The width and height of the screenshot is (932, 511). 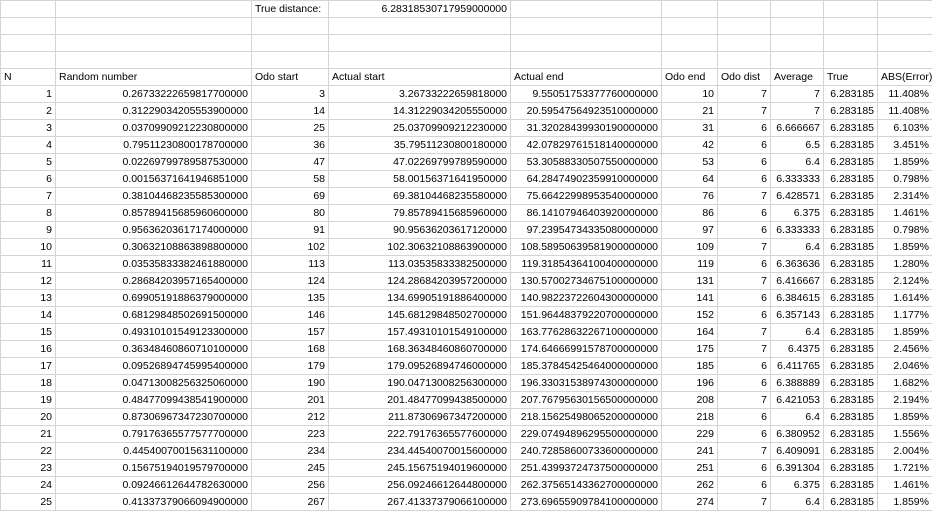 What do you see at coordinates (690, 501) in the screenshot?
I see `cell-odo-end: 274` at bounding box center [690, 501].